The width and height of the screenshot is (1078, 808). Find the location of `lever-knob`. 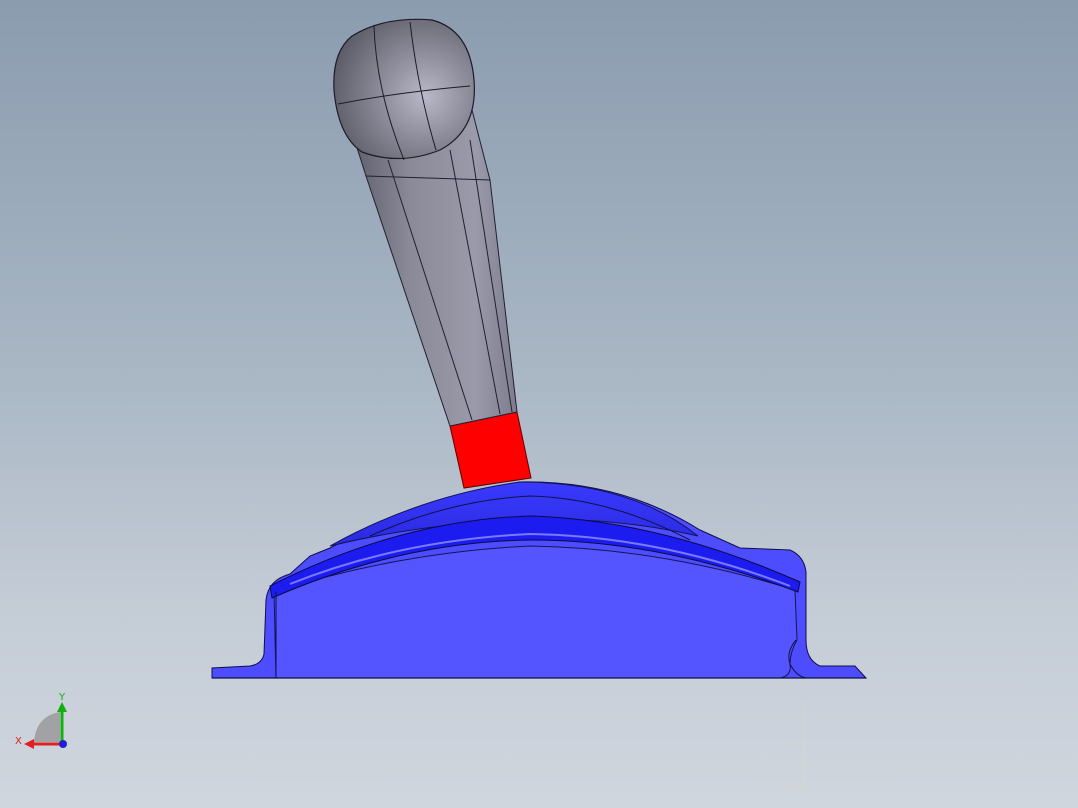

lever-knob is located at coordinates (404, 89).